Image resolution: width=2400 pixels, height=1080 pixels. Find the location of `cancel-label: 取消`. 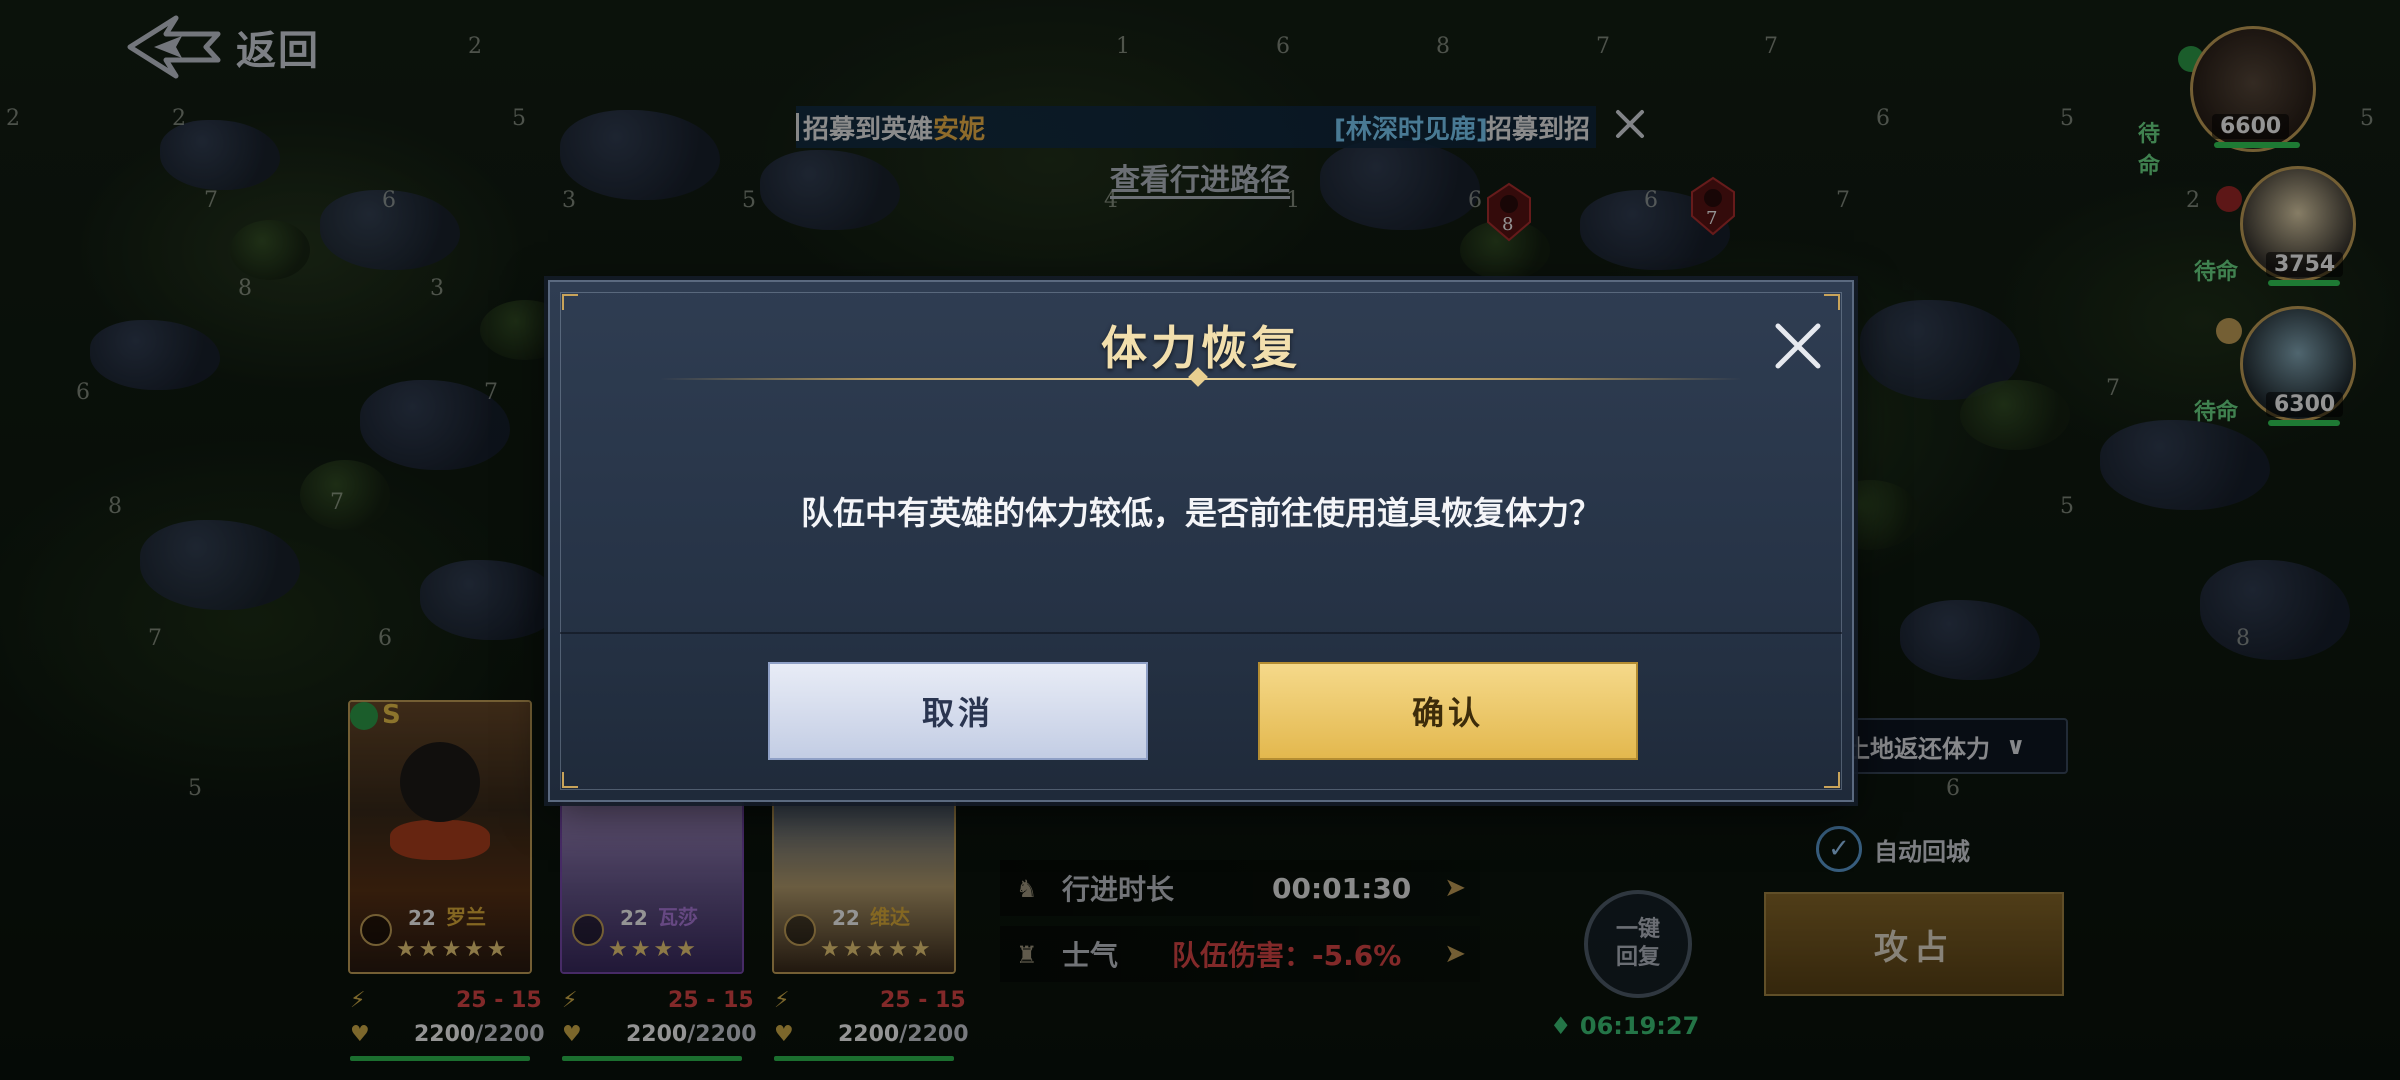

cancel-label: 取消 is located at coordinates (957, 713).